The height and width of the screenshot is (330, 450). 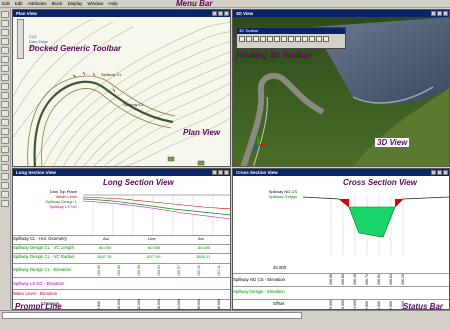 What do you see at coordinates (179, 304) in the screenshot?
I see `chainage-value: 64.000` at bounding box center [179, 304].